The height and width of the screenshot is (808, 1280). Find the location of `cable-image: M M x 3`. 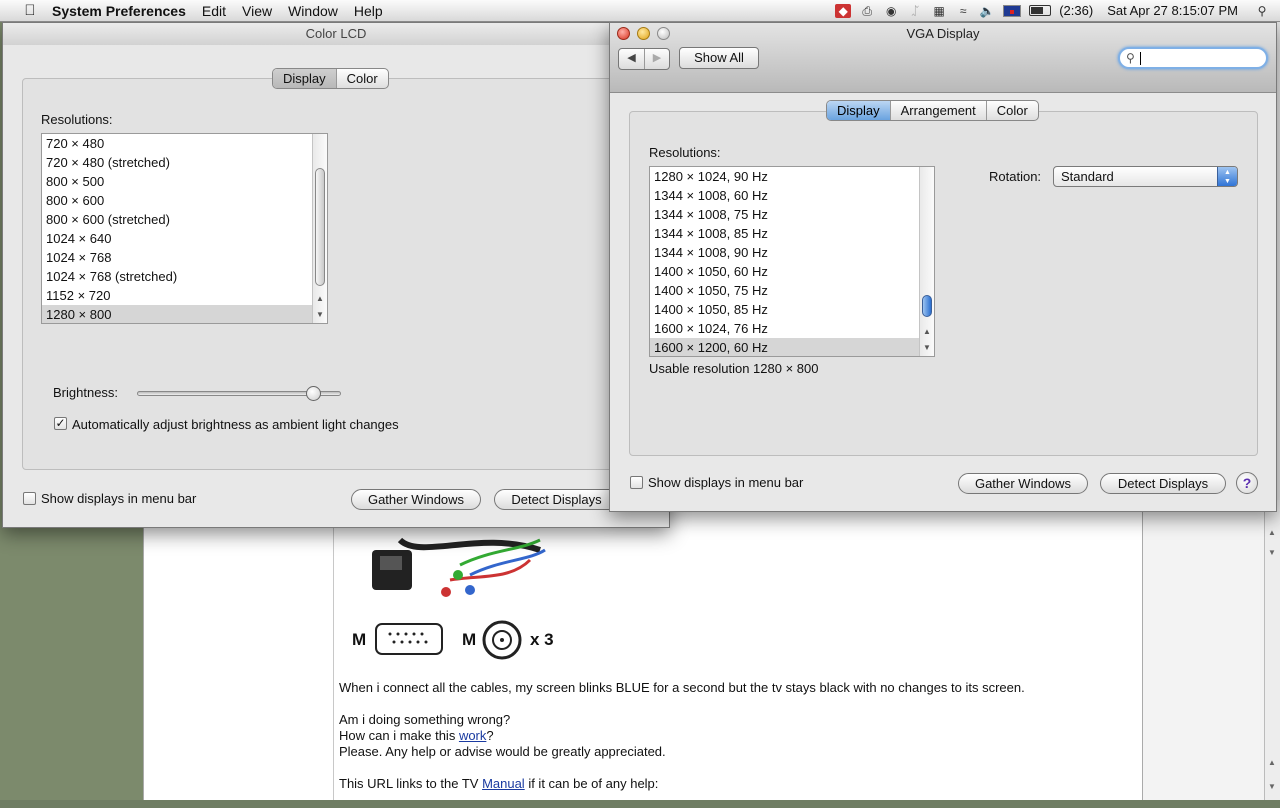

cable-image: M M x 3 is located at coordinates (455, 591).